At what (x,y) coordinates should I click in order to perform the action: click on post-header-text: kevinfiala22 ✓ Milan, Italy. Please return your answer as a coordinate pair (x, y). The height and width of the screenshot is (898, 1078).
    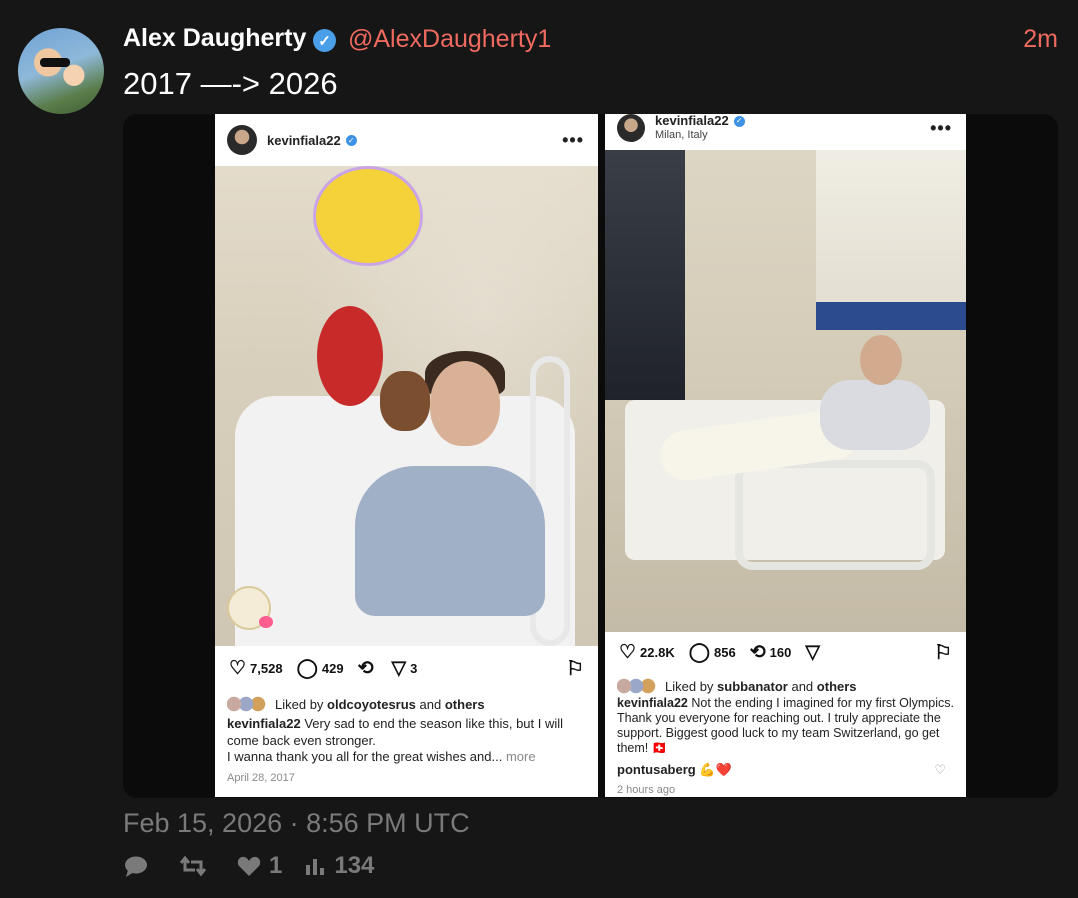
    Looking at the image, I should click on (700, 128).